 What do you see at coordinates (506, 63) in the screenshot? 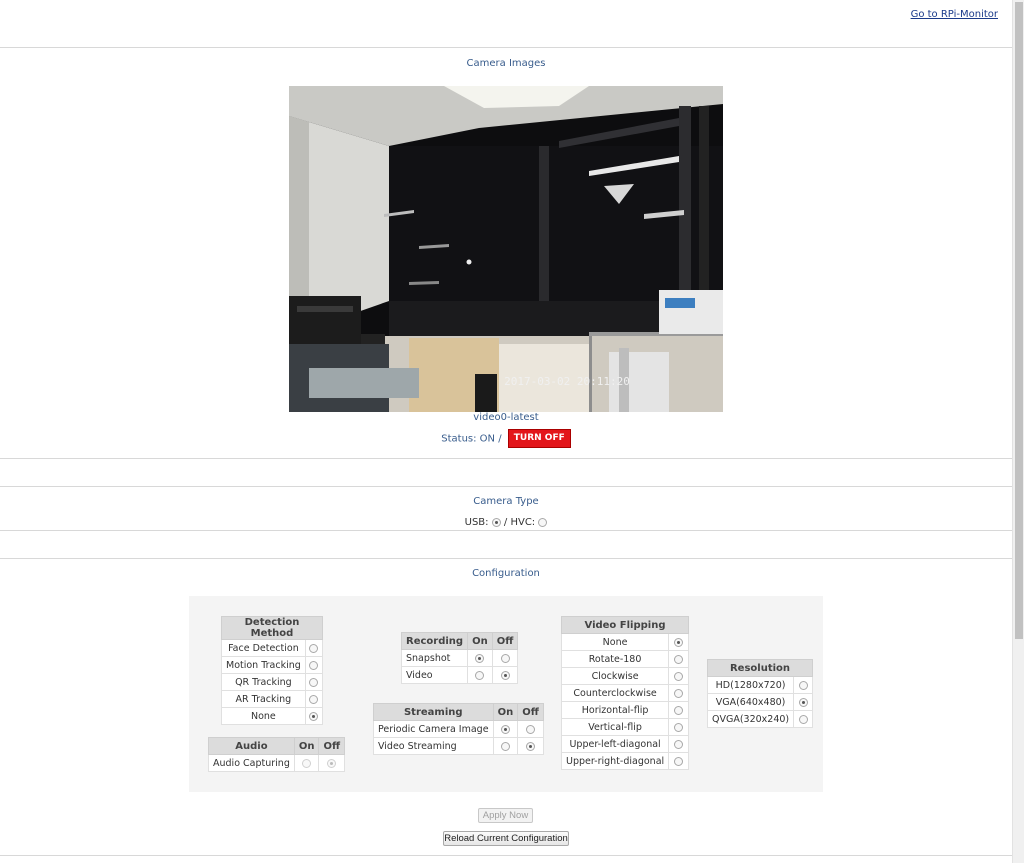
I see `camera-images-title: Camera Images` at bounding box center [506, 63].